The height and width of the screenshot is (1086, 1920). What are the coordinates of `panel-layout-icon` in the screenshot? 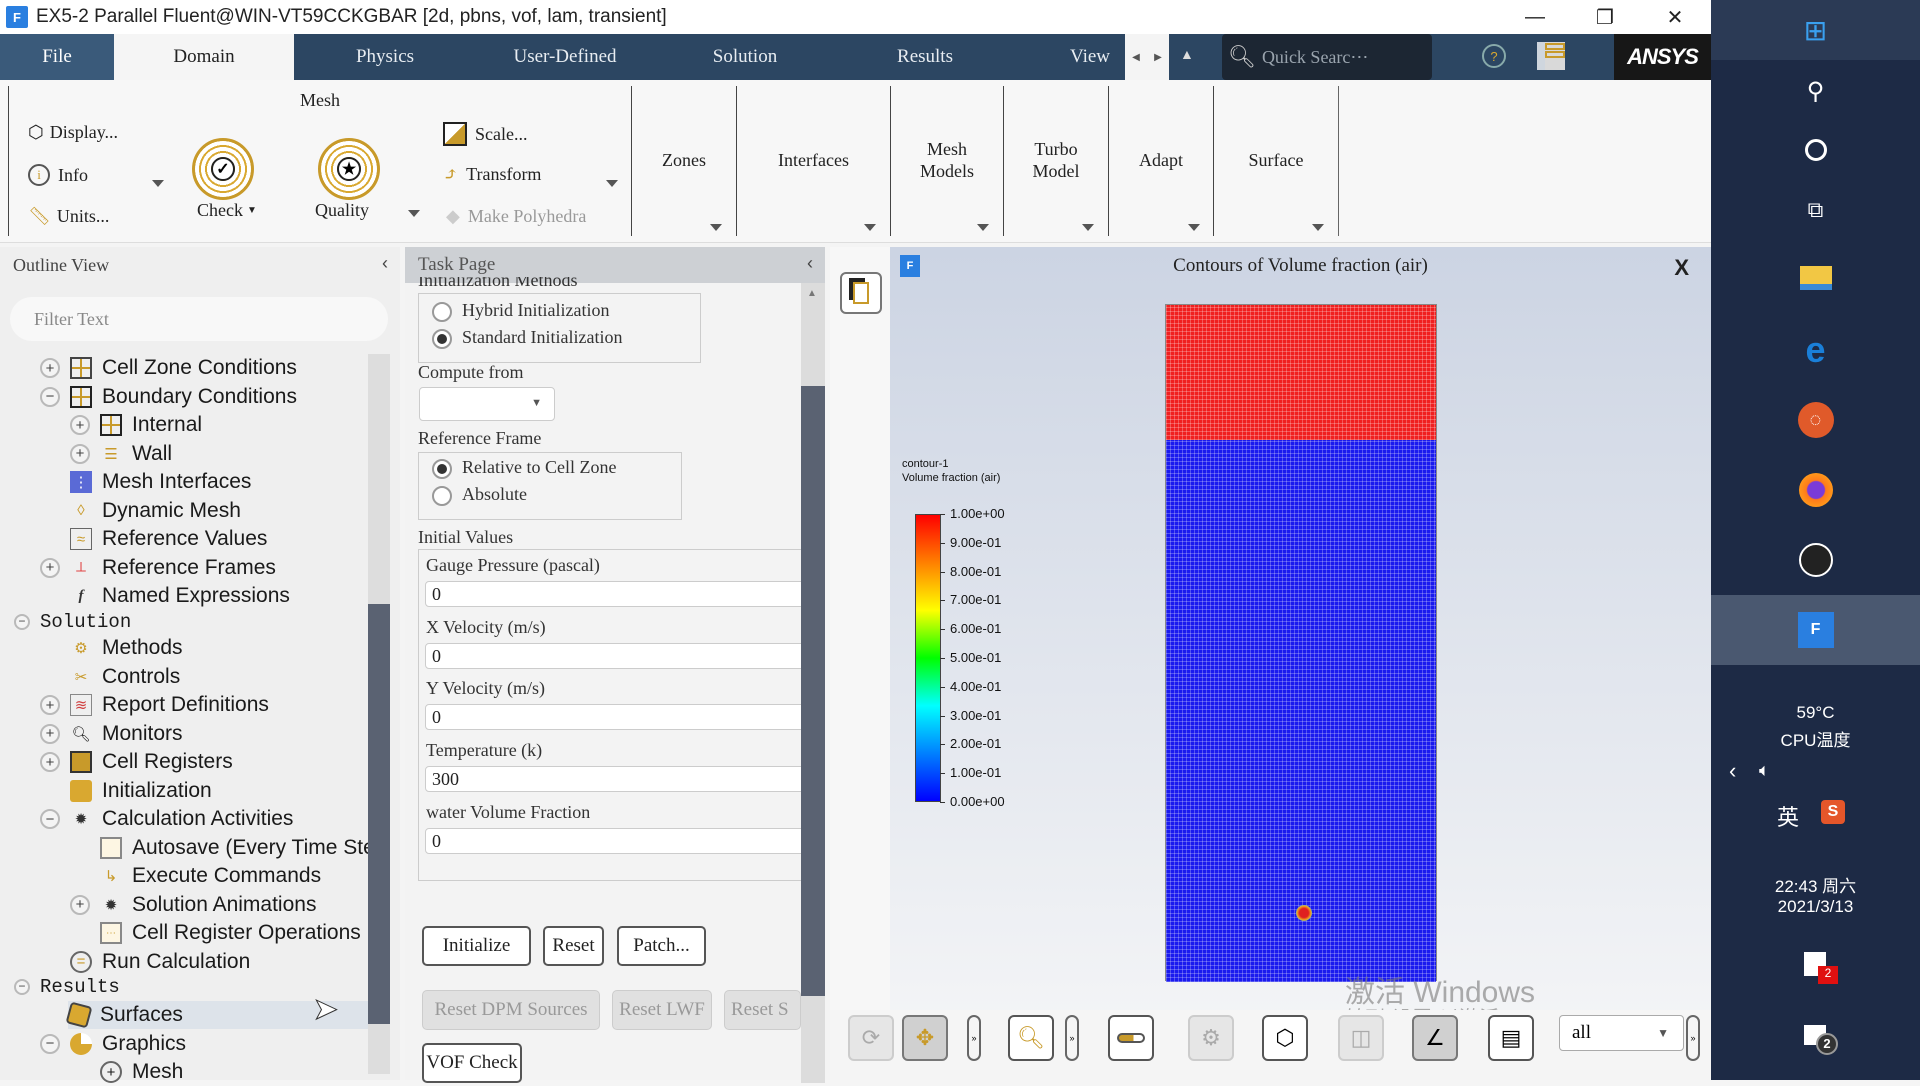 It's located at (1551, 56).